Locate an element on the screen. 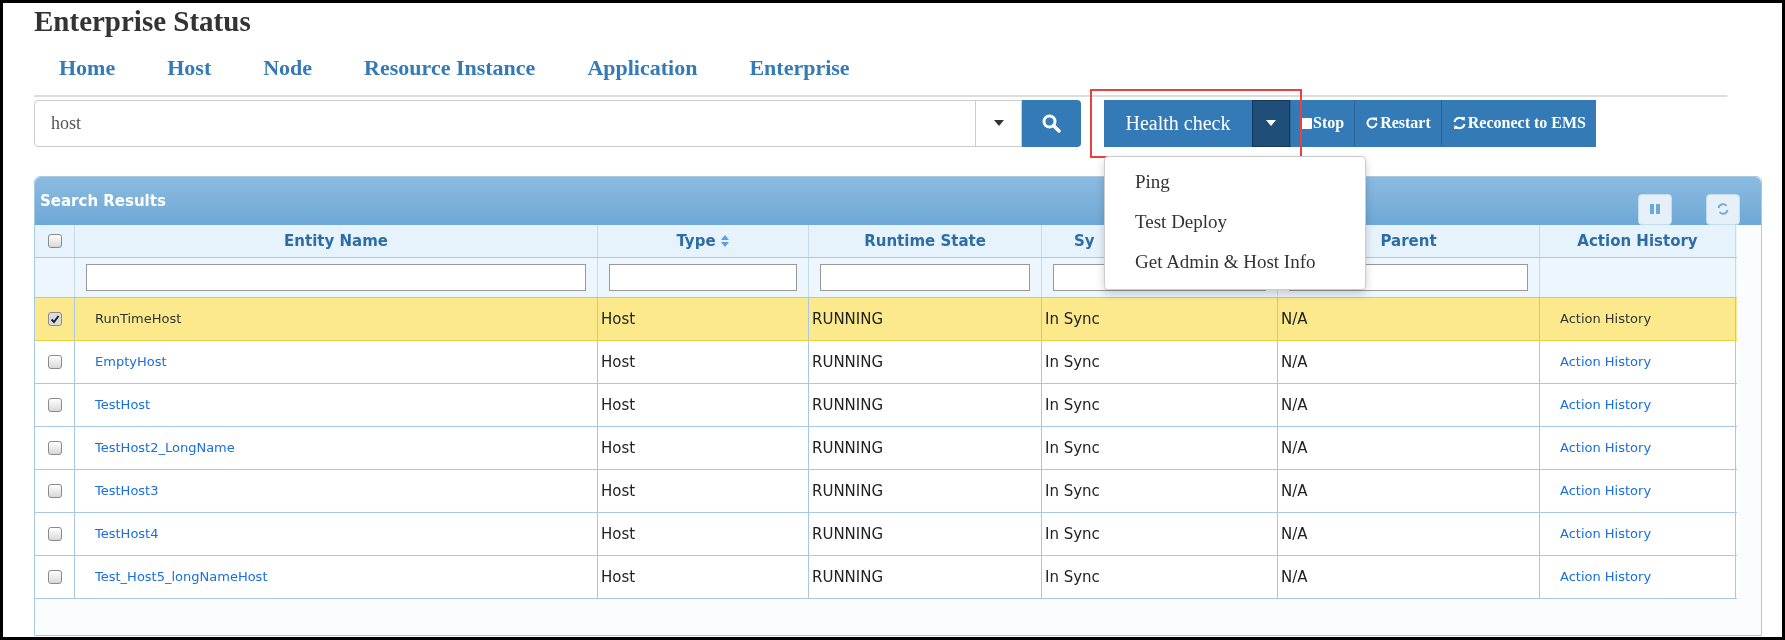  entity-link: TestHost4 is located at coordinates (127, 534).